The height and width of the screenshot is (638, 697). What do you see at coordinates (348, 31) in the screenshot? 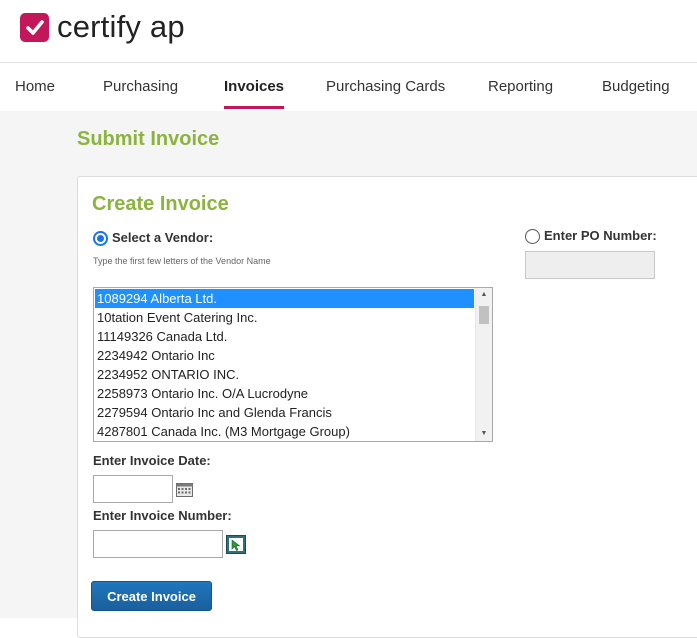
I see `app-header: certify ap` at bounding box center [348, 31].